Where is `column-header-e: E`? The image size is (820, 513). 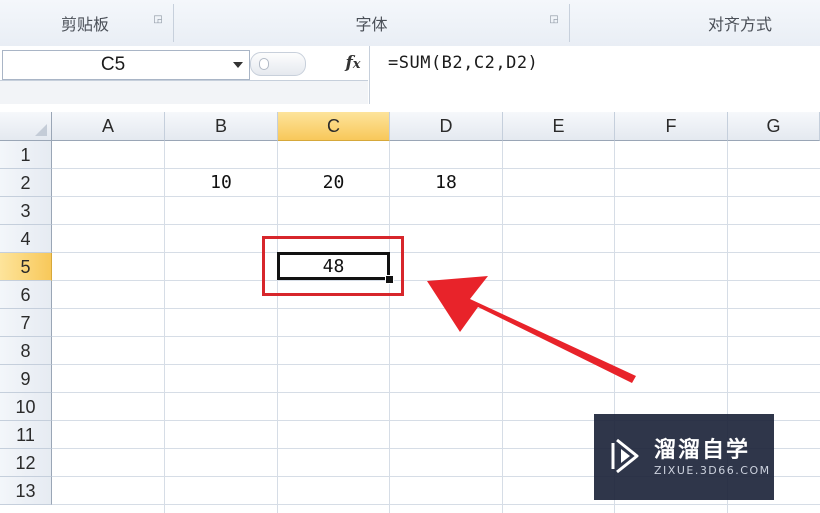 column-header-e: E is located at coordinates (559, 126).